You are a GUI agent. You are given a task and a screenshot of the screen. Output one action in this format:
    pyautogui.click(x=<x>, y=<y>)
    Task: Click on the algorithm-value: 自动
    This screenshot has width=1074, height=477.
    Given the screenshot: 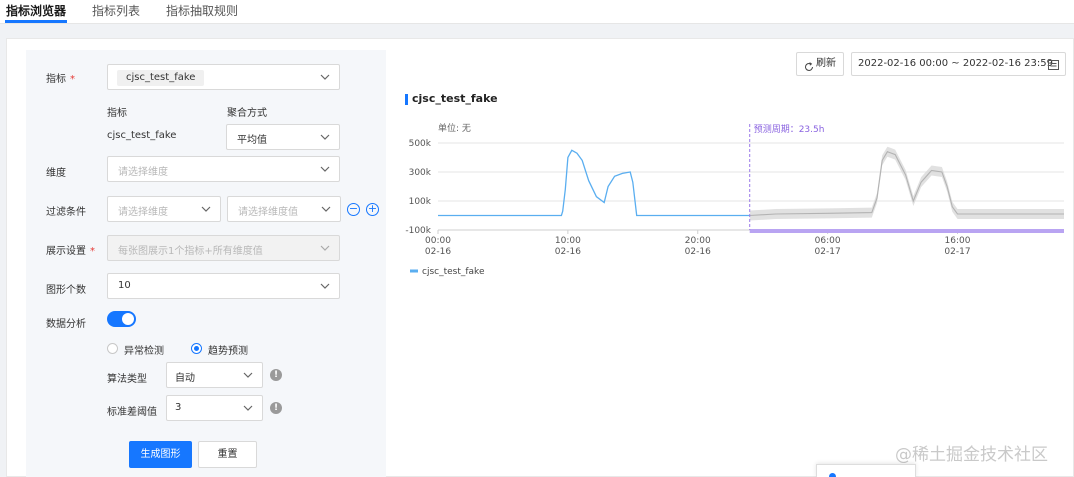 What is the action you would take?
    pyautogui.click(x=185, y=378)
    